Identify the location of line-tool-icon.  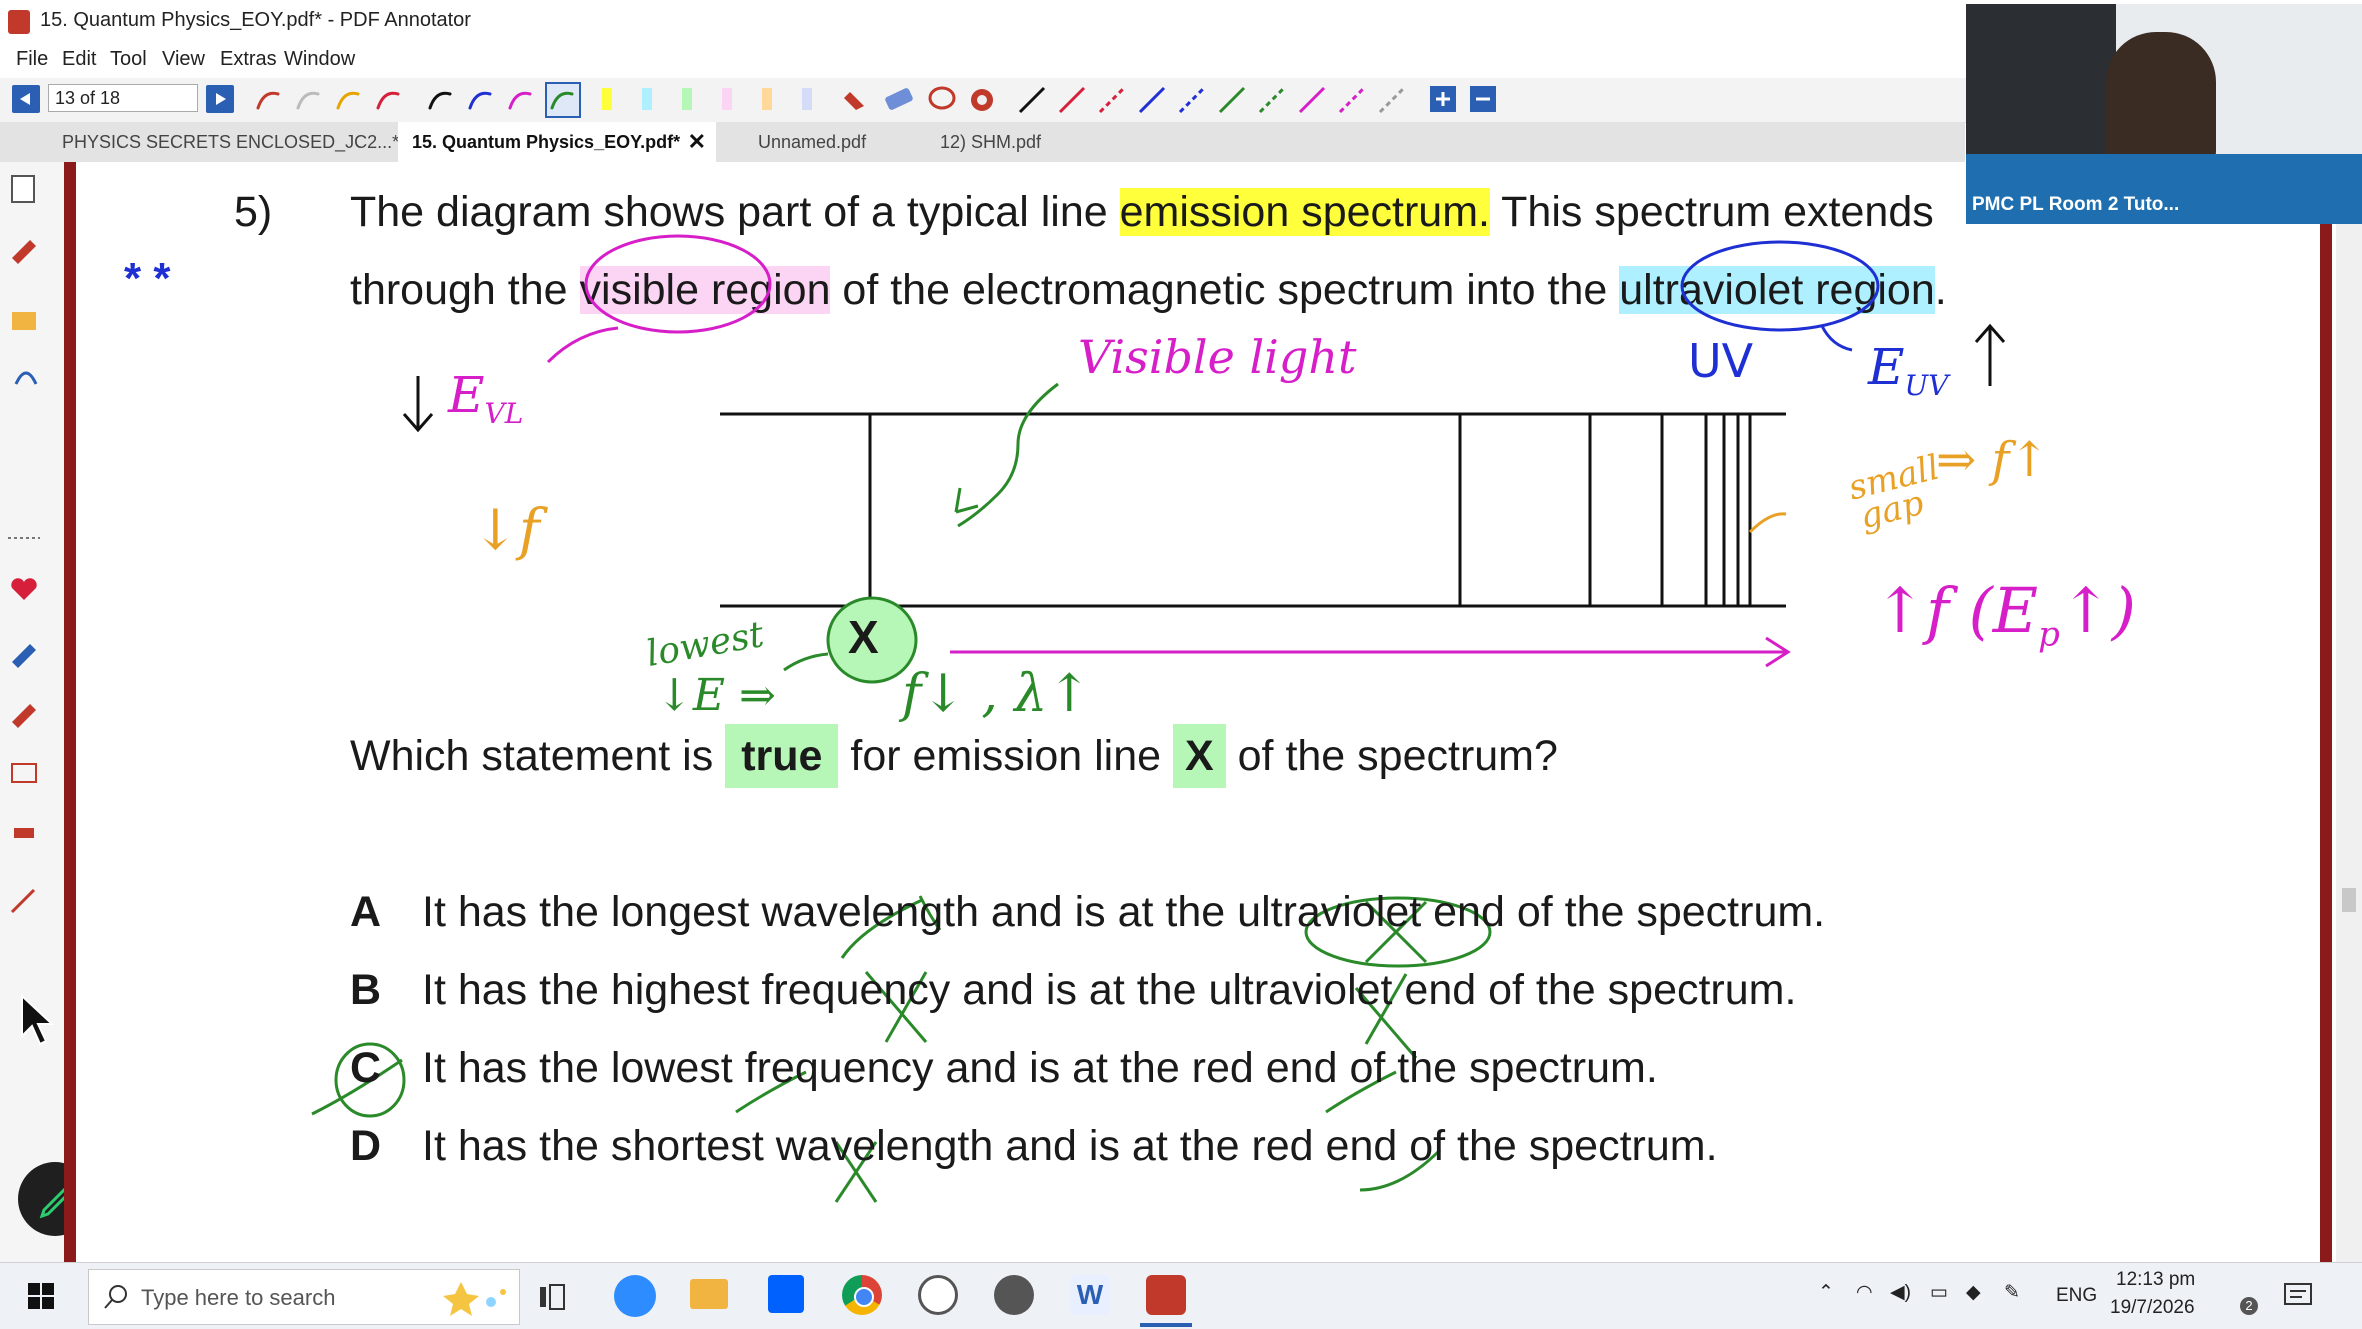
(23, 901).